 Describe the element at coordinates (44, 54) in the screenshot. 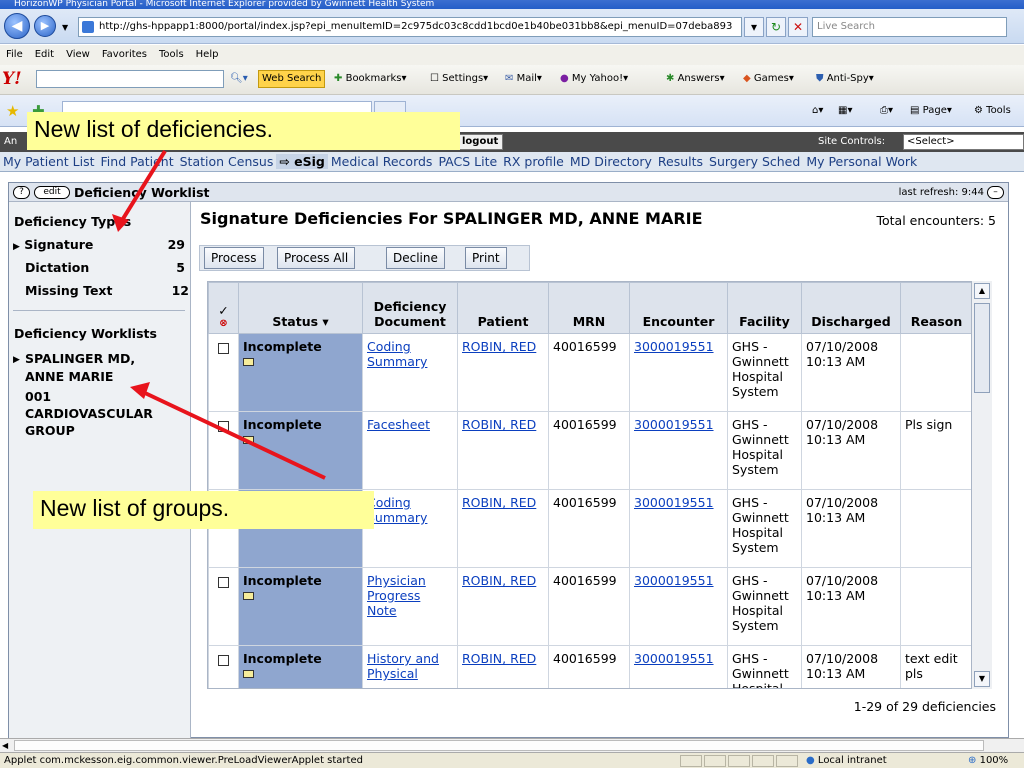

I see `menu-edit: Edit` at that location.